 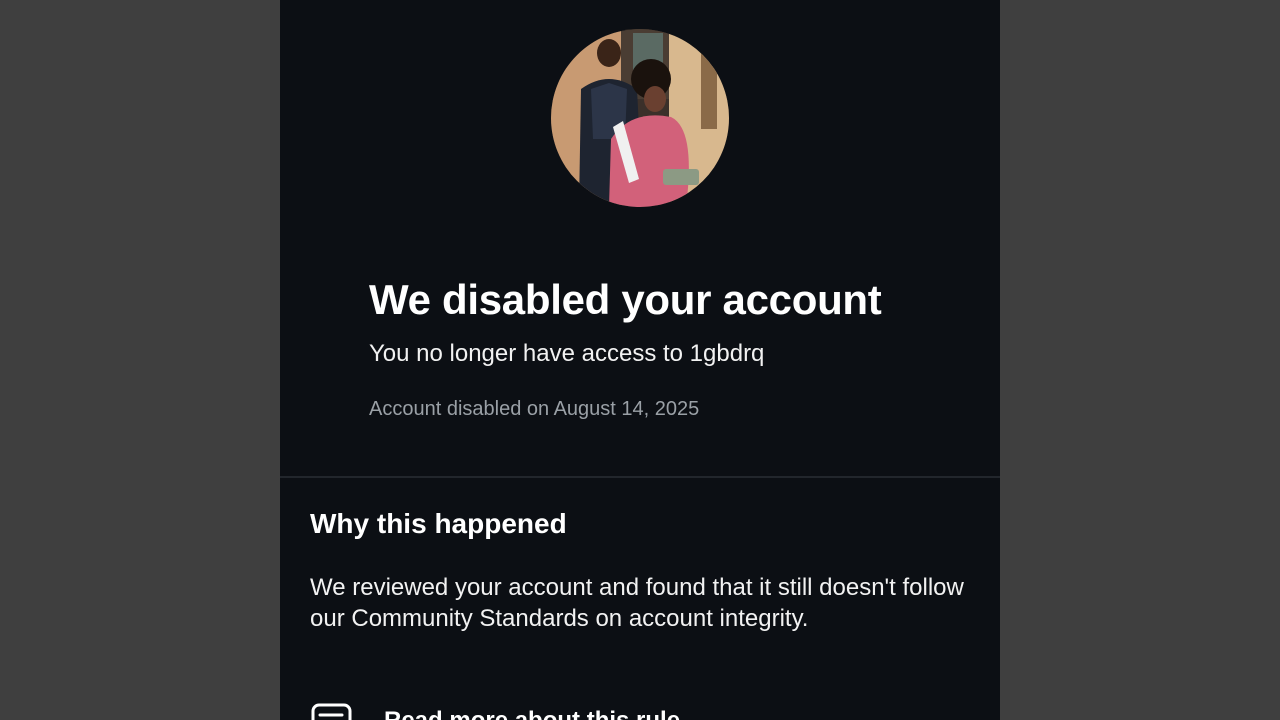 I want to click on section-divider, so click(x=640, y=477).